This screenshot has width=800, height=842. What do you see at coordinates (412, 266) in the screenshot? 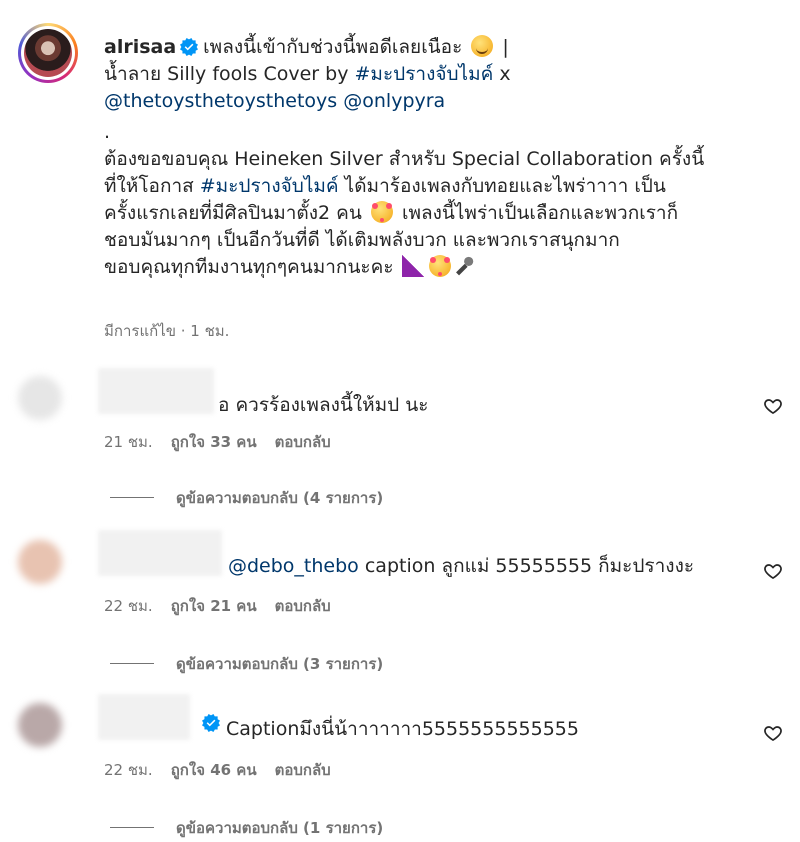
I see `rainbow-emoji` at bounding box center [412, 266].